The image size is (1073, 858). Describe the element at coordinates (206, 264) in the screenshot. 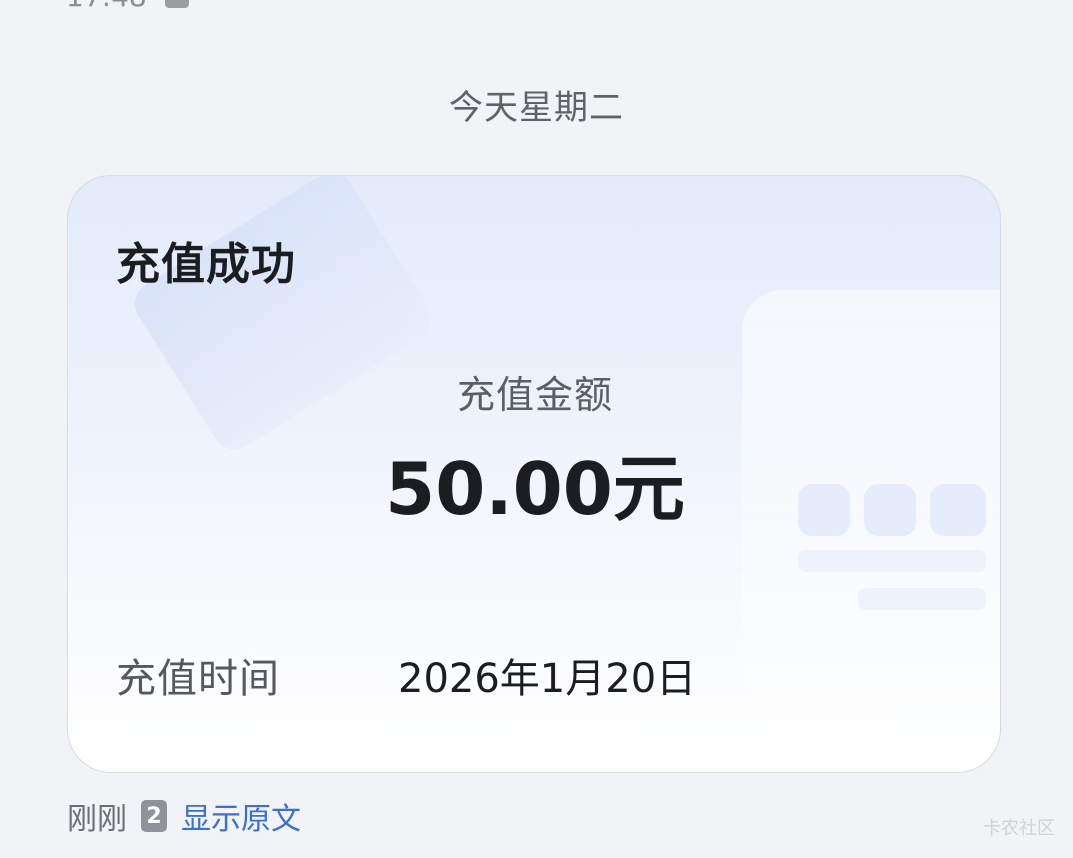

I see `card-title: 充值成功` at that location.